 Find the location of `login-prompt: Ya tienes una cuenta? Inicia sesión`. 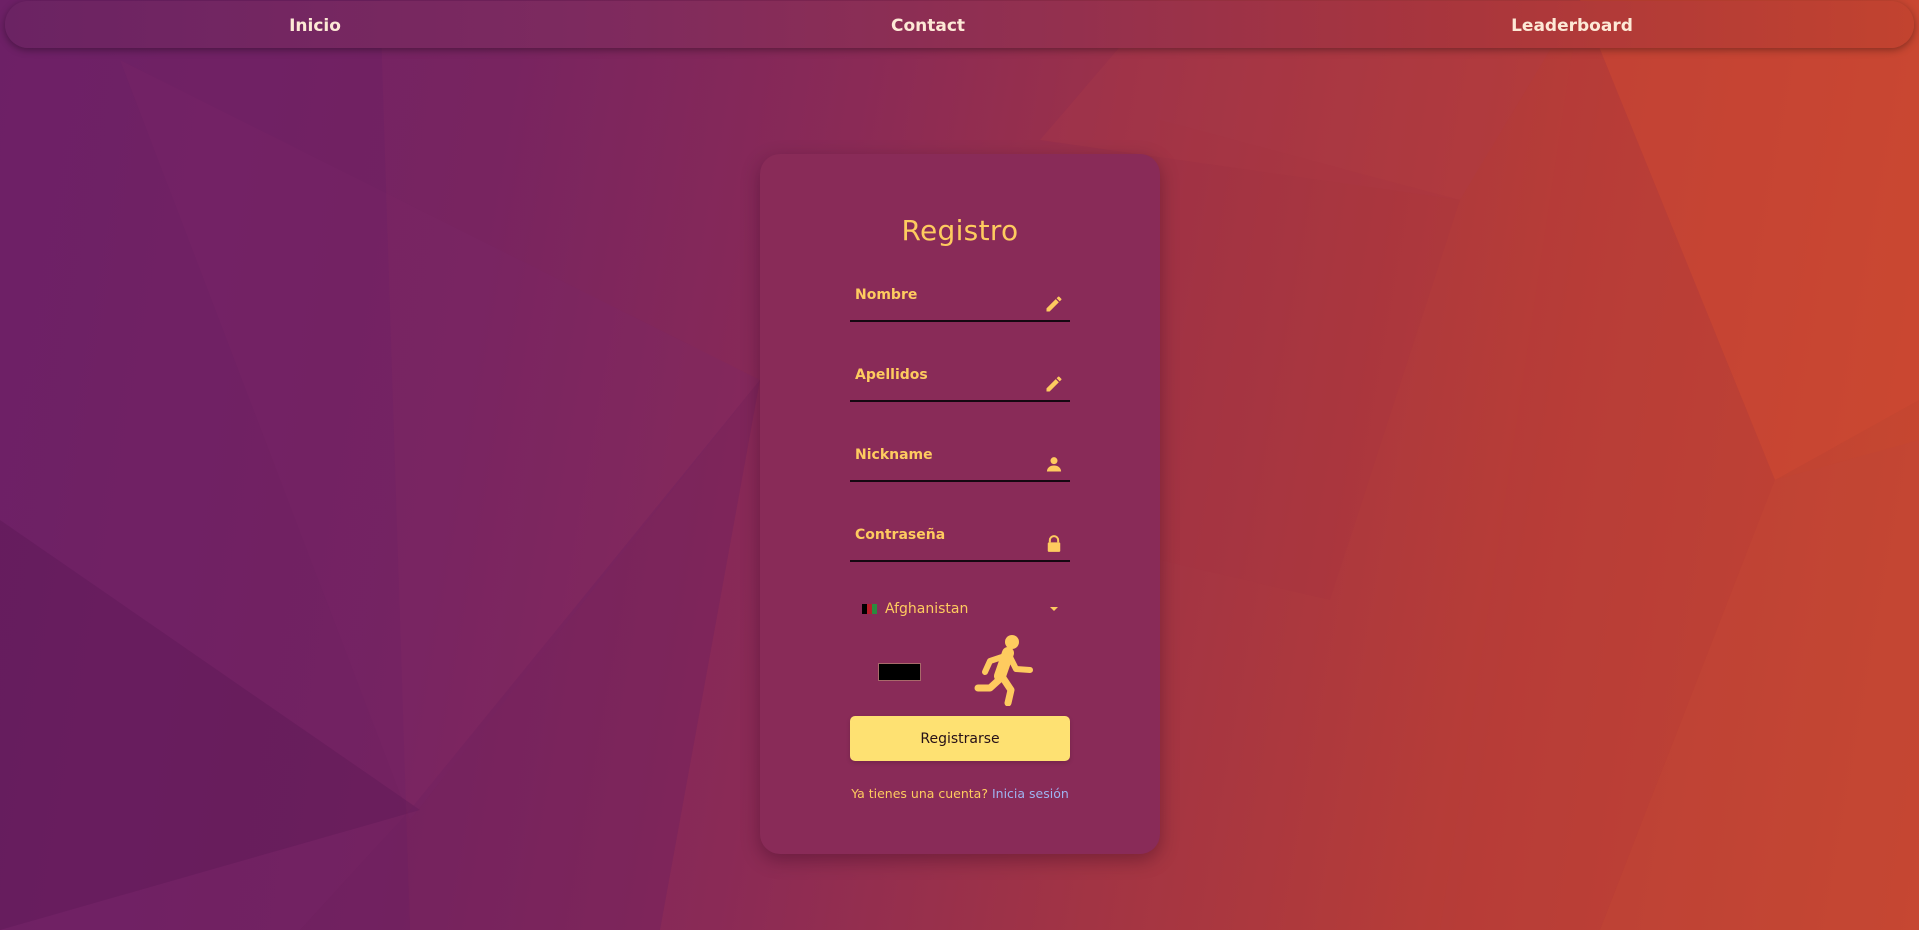

login-prompt: Ya tienes una cuenta? Inicia sesión is located at coordinates (960, 793).